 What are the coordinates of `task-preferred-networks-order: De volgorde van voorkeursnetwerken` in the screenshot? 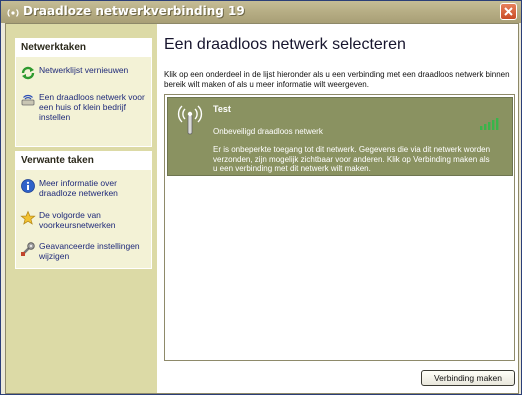 It's located at (83, 220).